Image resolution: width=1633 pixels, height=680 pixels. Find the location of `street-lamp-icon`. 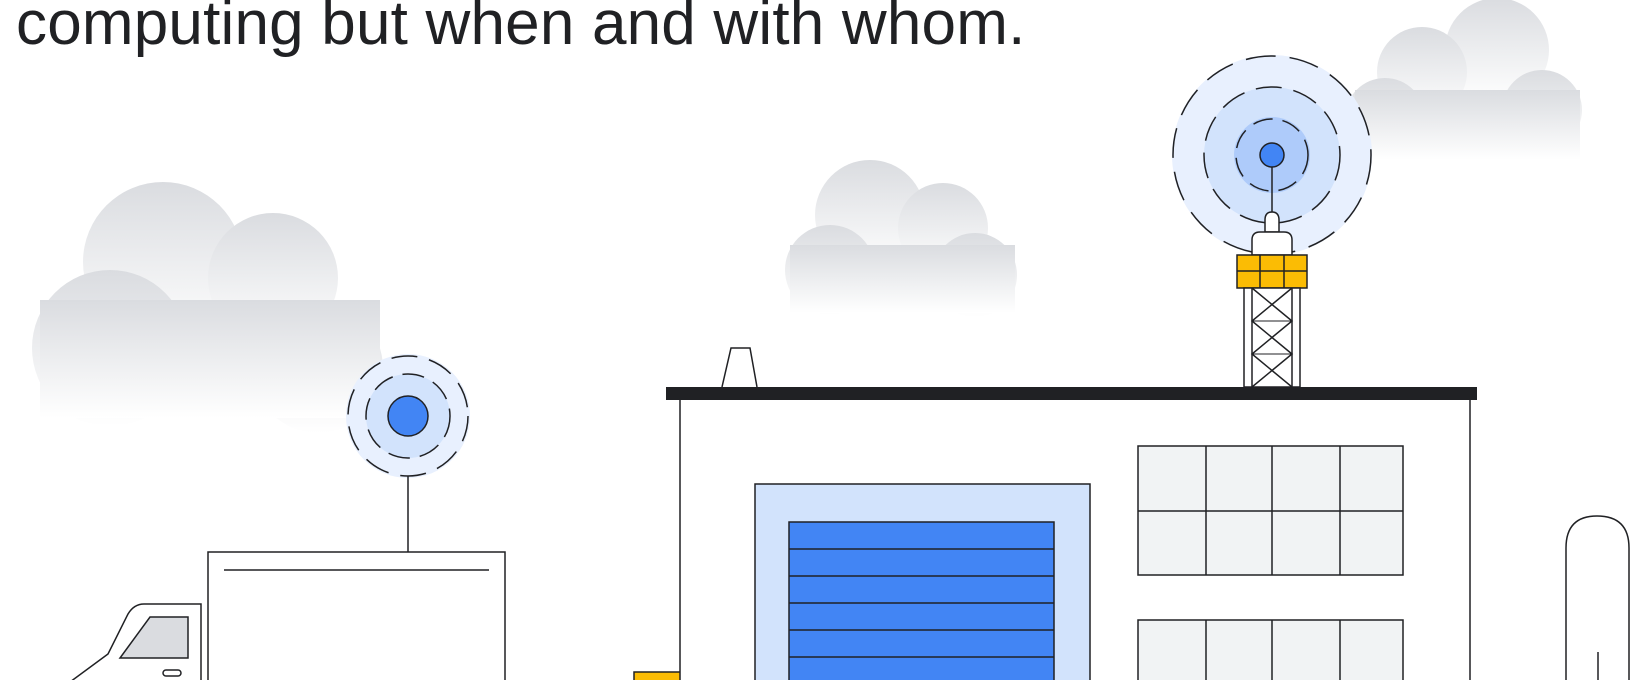

street-lamp-icon is located at coordinates (1597, 597).